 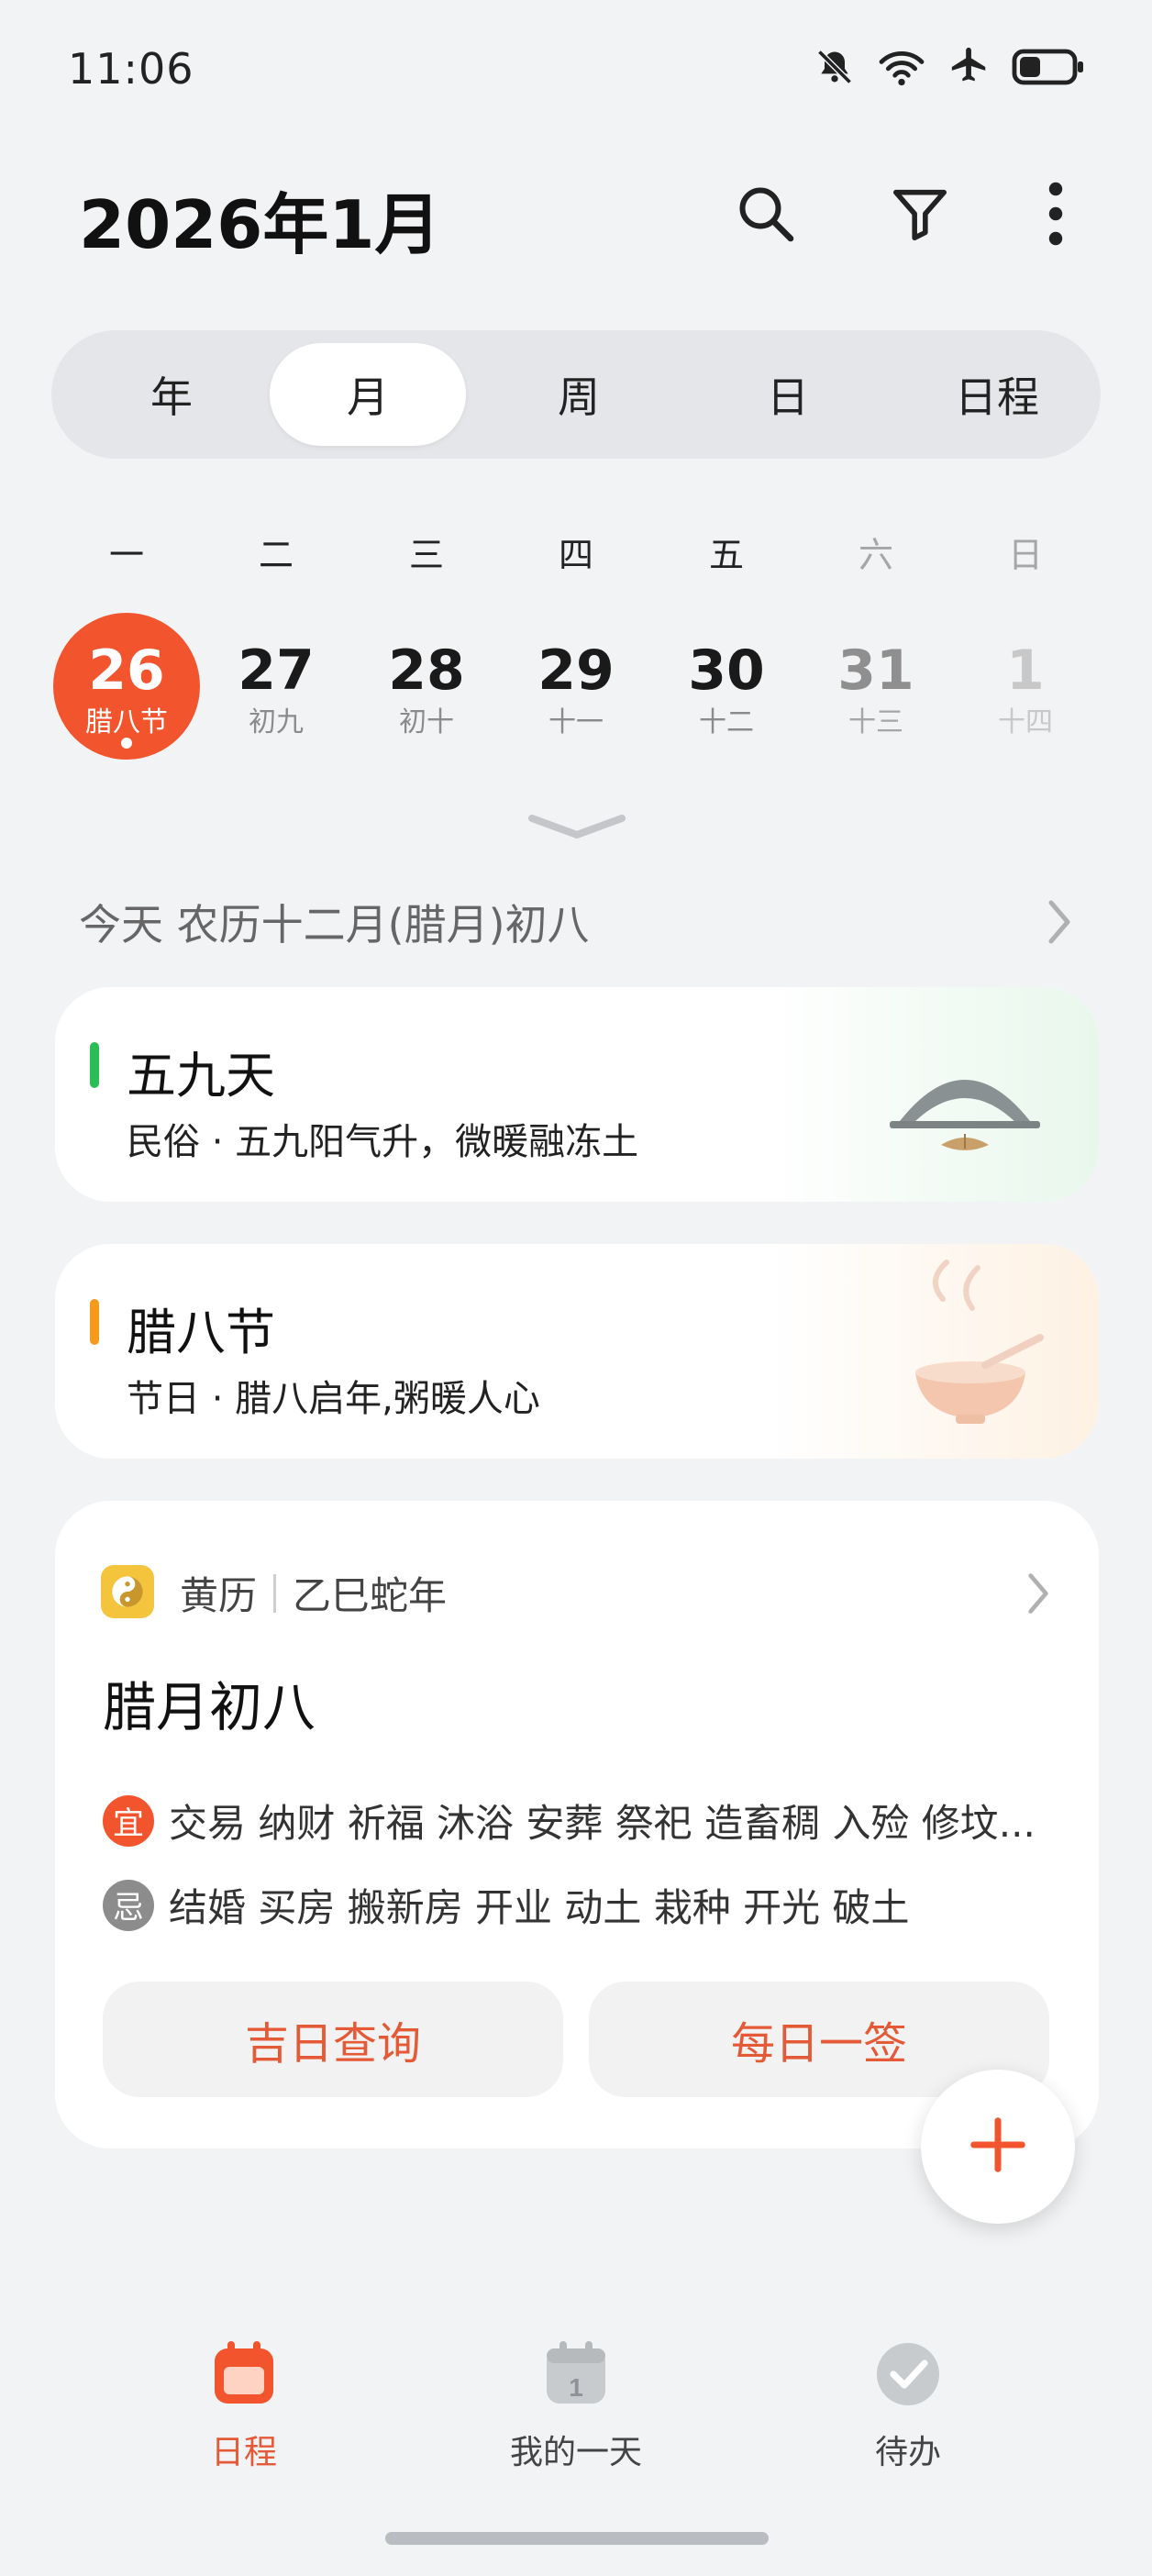 I want to click on status-bar: 11:06, so click(x=576, y=73).